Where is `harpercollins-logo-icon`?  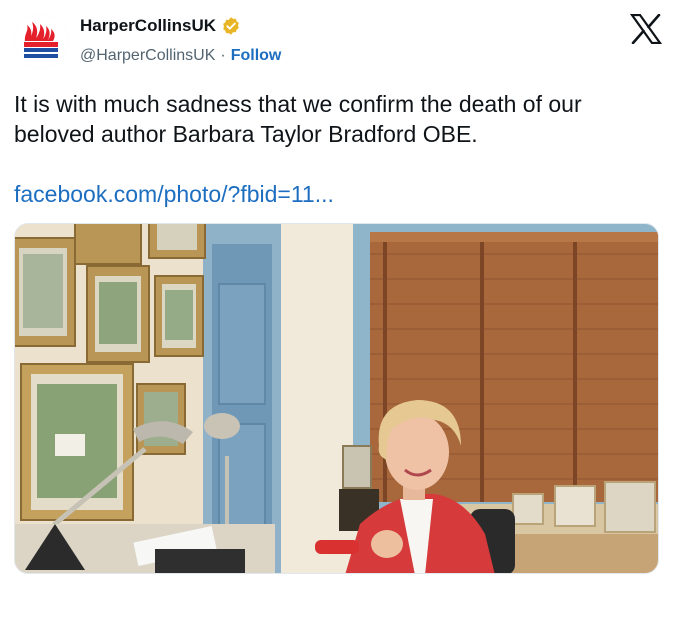 harpercollins-logo-icon is located at coordinates (41, 41).